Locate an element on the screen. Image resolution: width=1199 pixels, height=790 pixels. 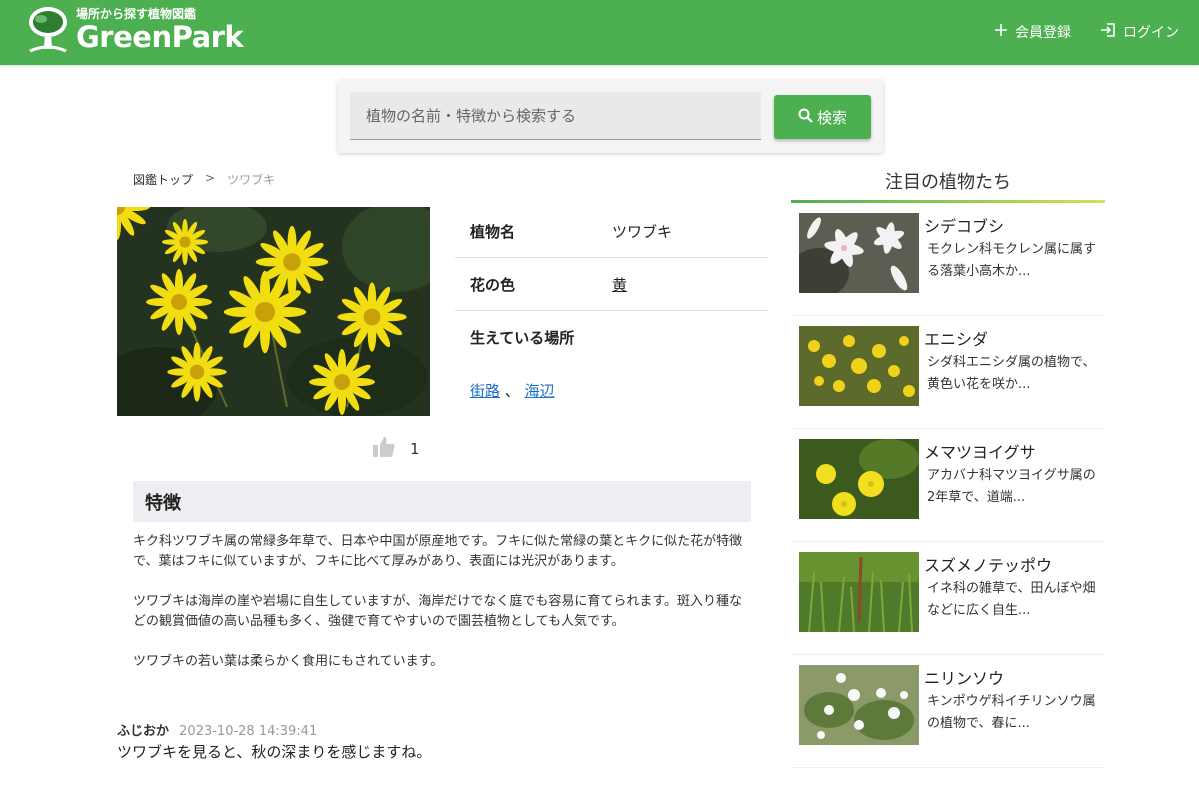
comment-timestamp: 2023-10-28 14:39:41 is located at coordinates (248, 731).